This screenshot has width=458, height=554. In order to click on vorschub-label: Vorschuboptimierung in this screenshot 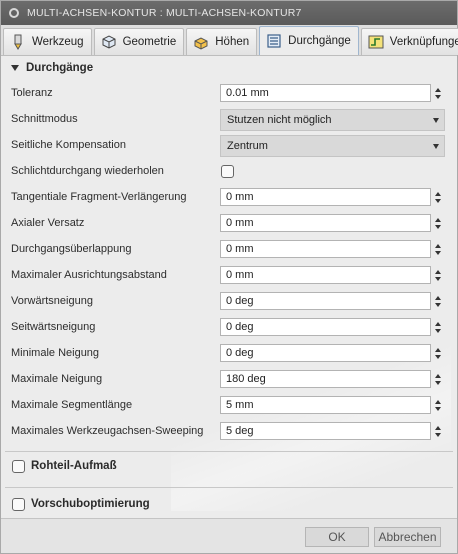, I will do `click(90, 504)`.